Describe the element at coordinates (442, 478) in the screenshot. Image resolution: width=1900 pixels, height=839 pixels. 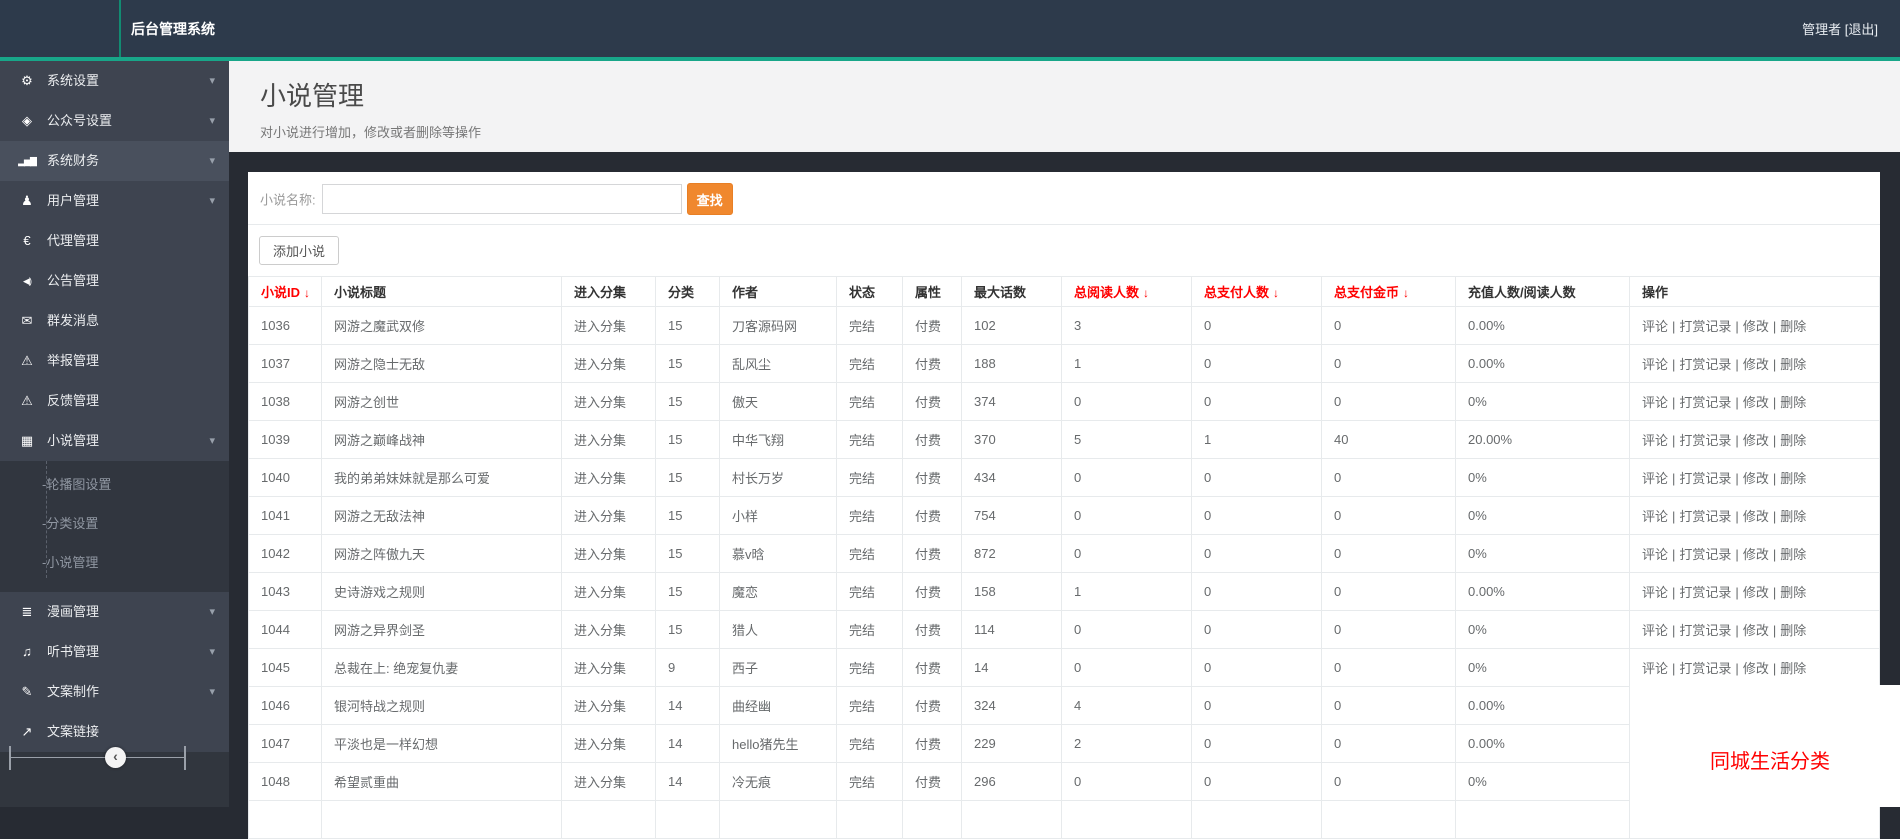
I see `cell-title: 我的弟弟妹妹就是那么可爱` at that location.